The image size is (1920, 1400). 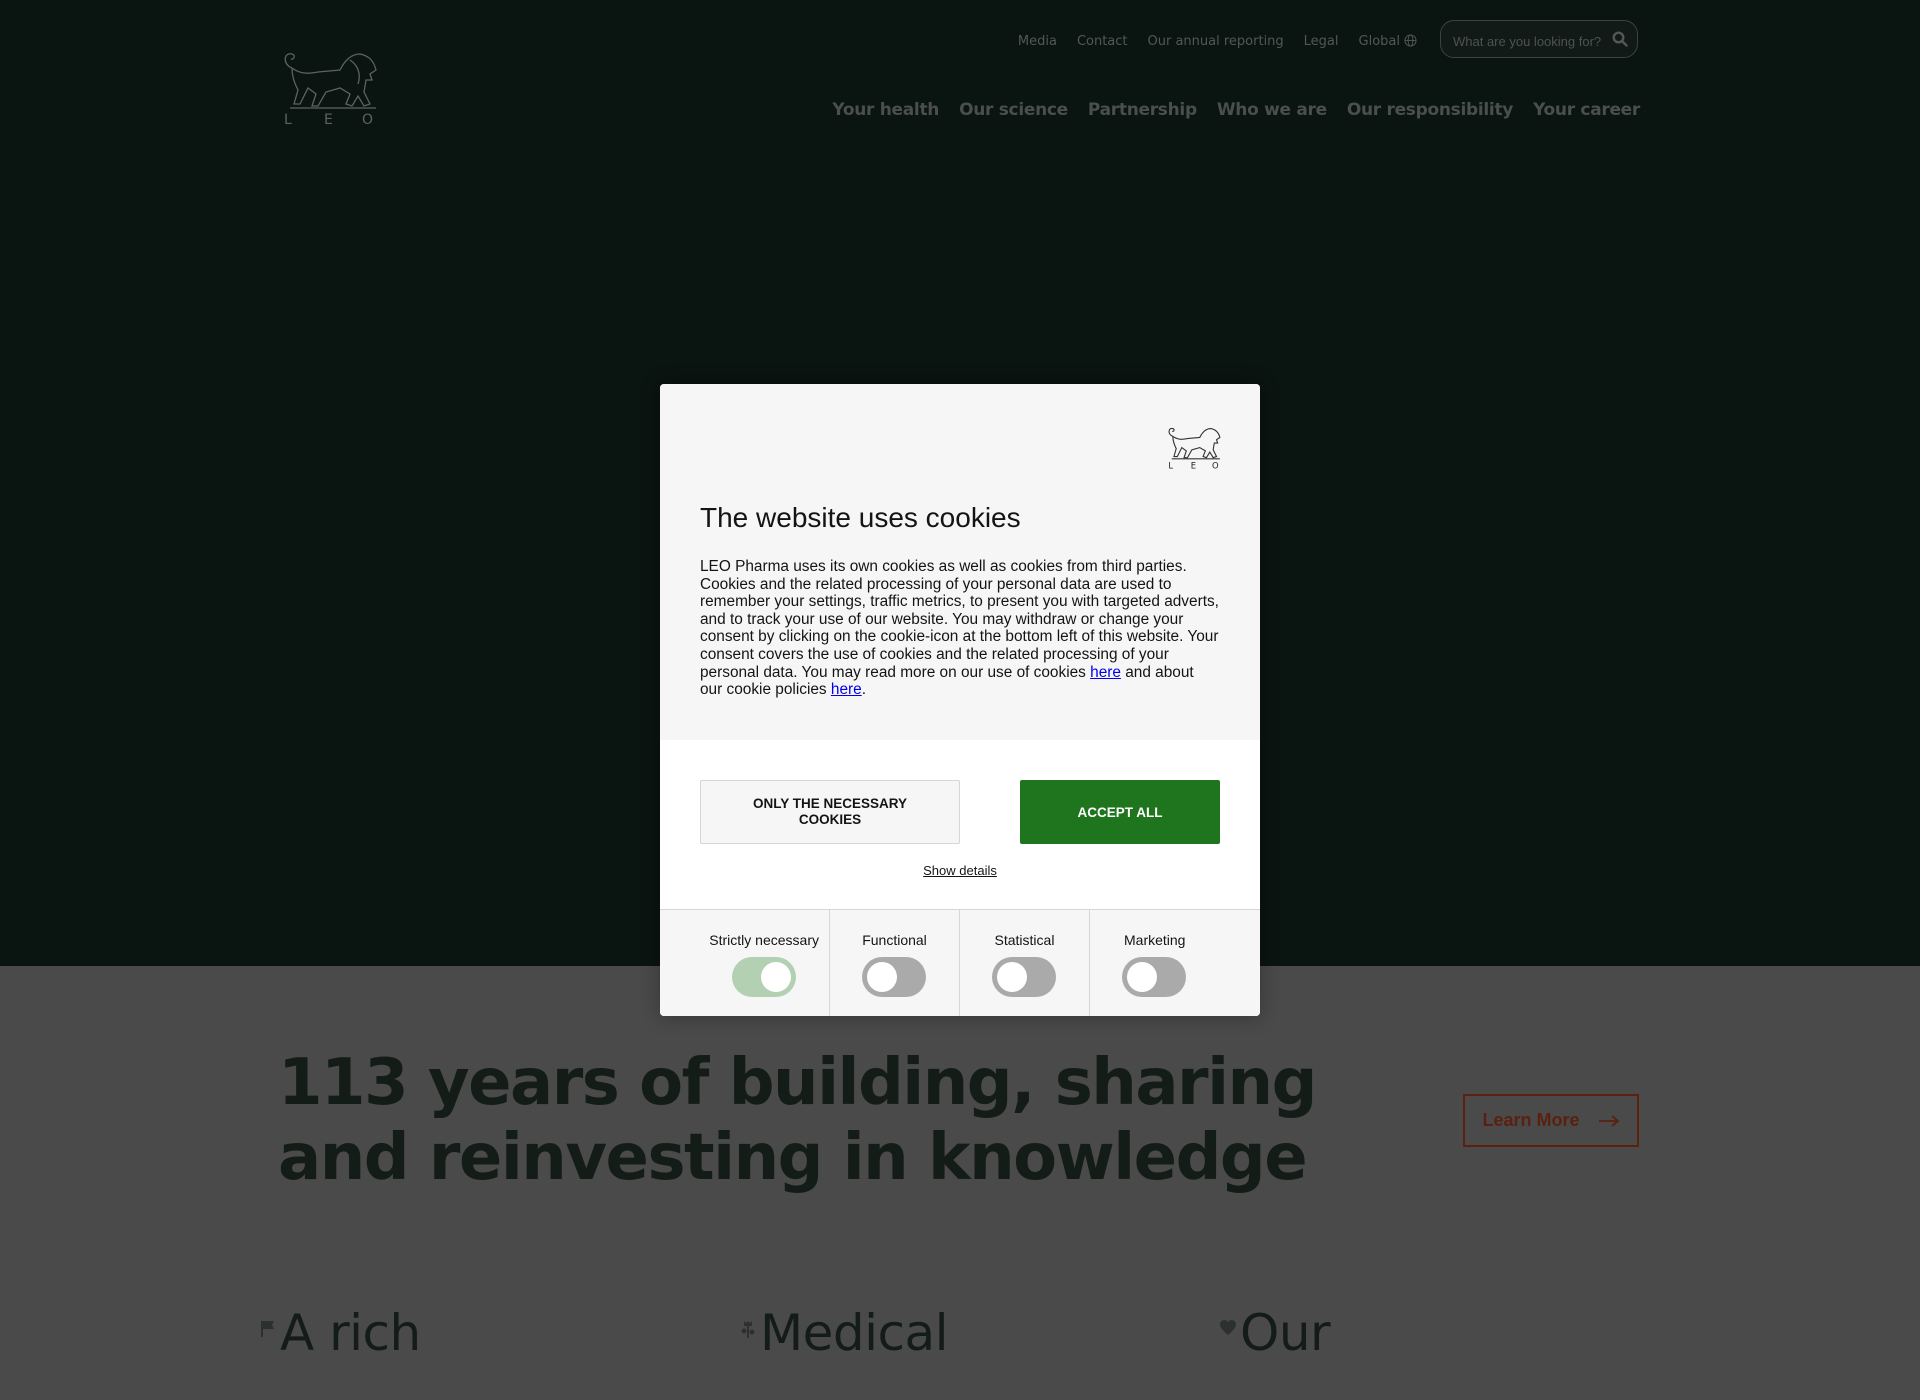 I want to click on feature-title: Our, so click(x=1285, y=1333).